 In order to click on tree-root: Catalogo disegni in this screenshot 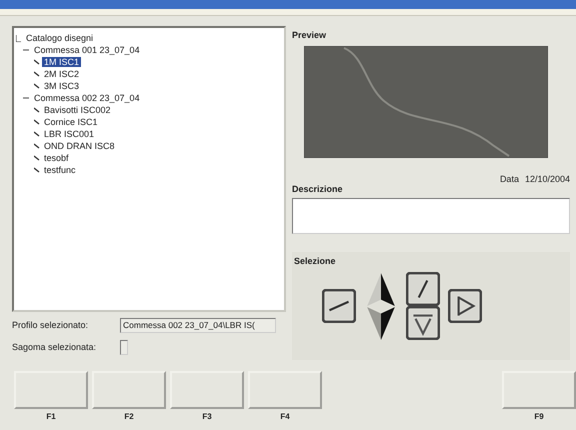, I will do `click(60, 38)`.